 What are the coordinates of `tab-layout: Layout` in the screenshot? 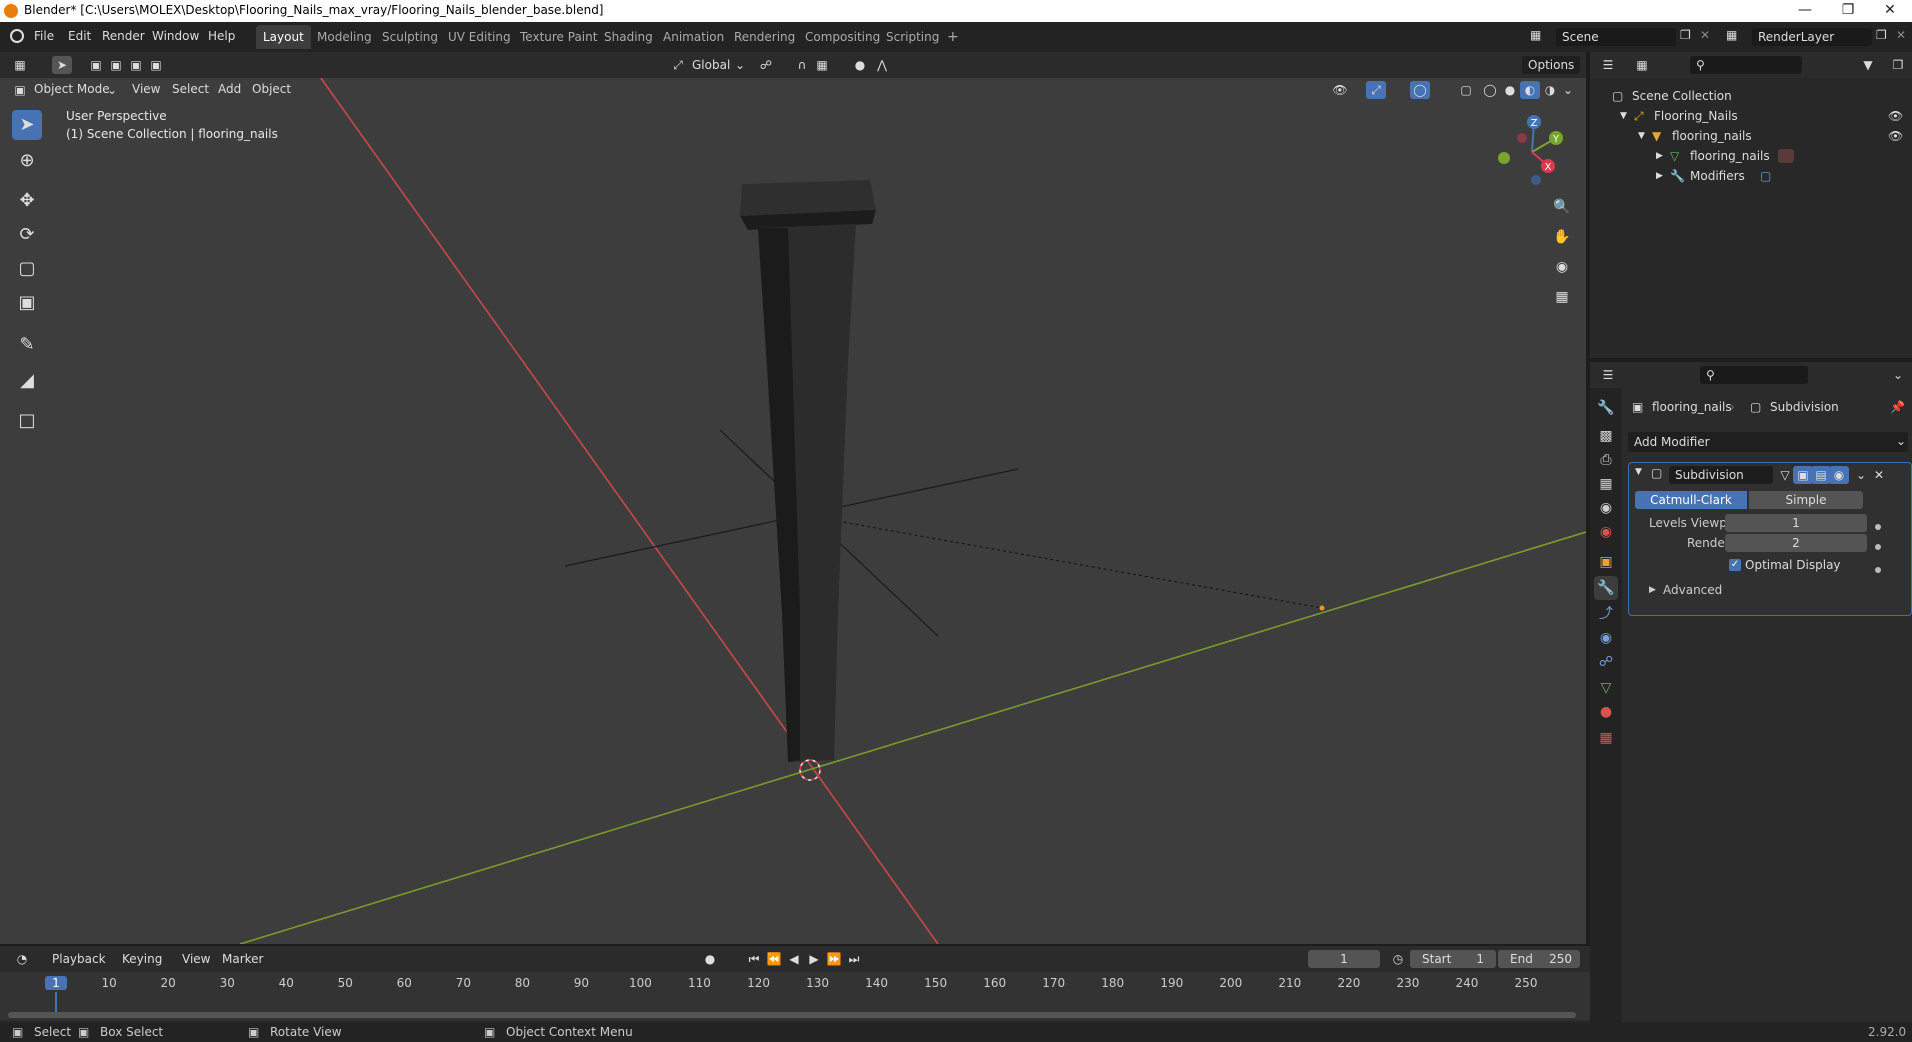 It's located at (283, 37).